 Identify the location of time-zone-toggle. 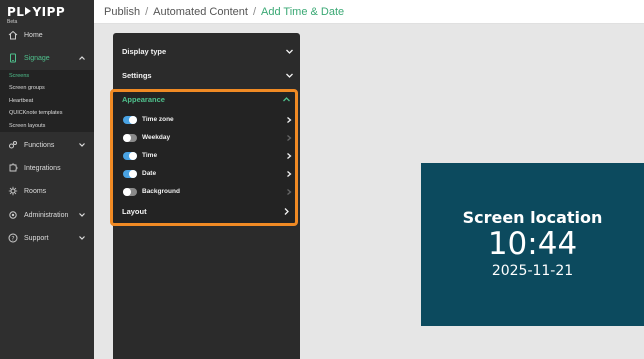
(130, 120).